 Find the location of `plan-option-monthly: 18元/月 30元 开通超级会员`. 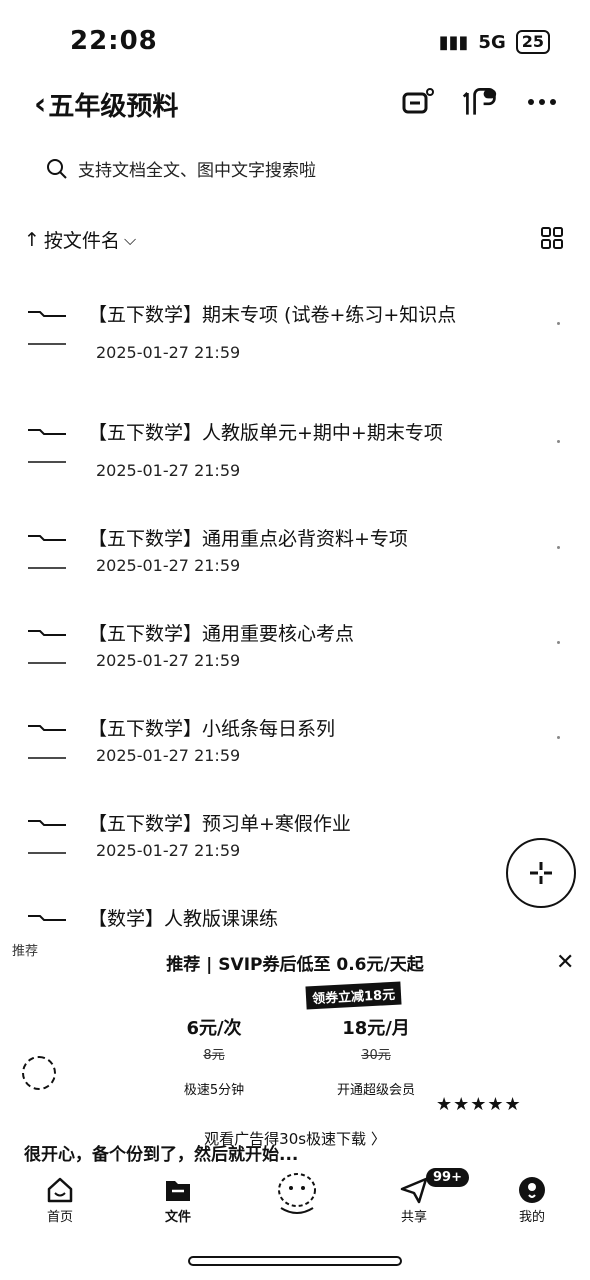

plan-option-monthly: 18元/月 30元 开通超级会员 is located at coordinates (376, 1056).